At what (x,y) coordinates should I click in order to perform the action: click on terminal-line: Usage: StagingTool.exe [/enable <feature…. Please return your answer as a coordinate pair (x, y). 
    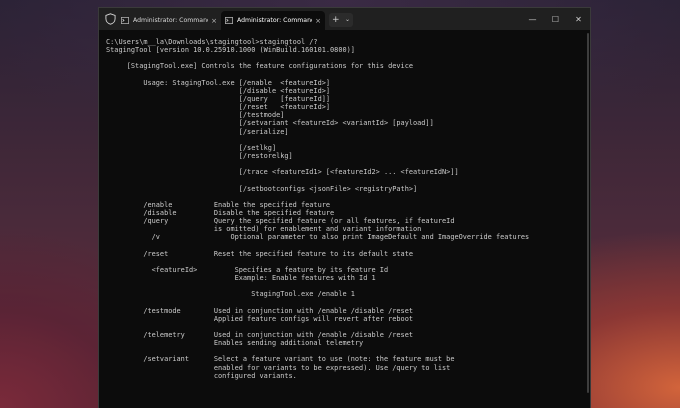
    Looking at the image, I should click on (218, 82).